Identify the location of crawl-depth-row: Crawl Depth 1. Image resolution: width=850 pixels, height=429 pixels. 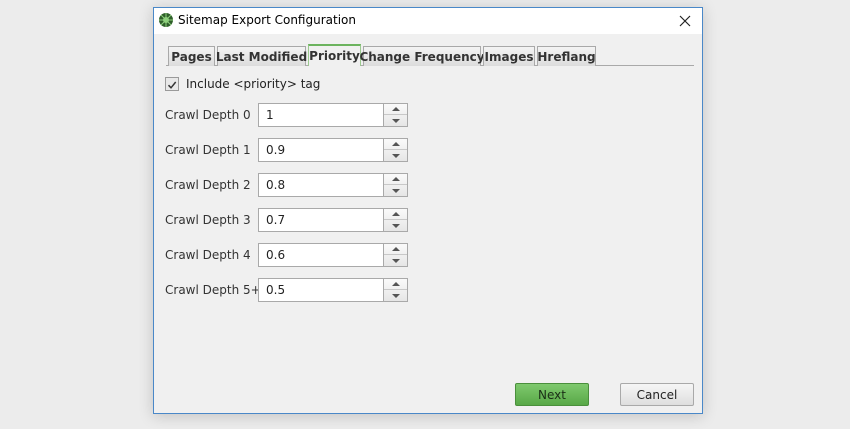
(295, 150).